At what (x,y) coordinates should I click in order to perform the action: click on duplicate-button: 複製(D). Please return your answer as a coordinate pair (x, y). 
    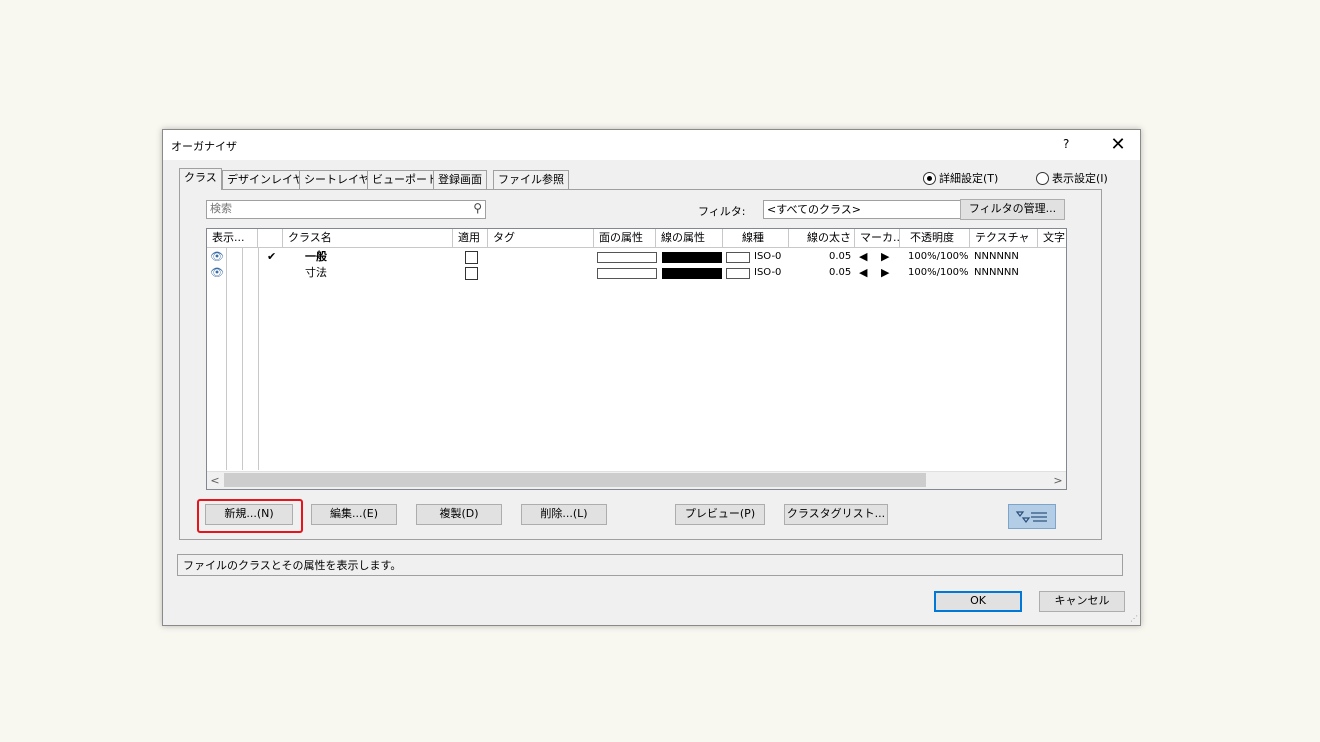
    Looking at the image, I should click on (459, 514).